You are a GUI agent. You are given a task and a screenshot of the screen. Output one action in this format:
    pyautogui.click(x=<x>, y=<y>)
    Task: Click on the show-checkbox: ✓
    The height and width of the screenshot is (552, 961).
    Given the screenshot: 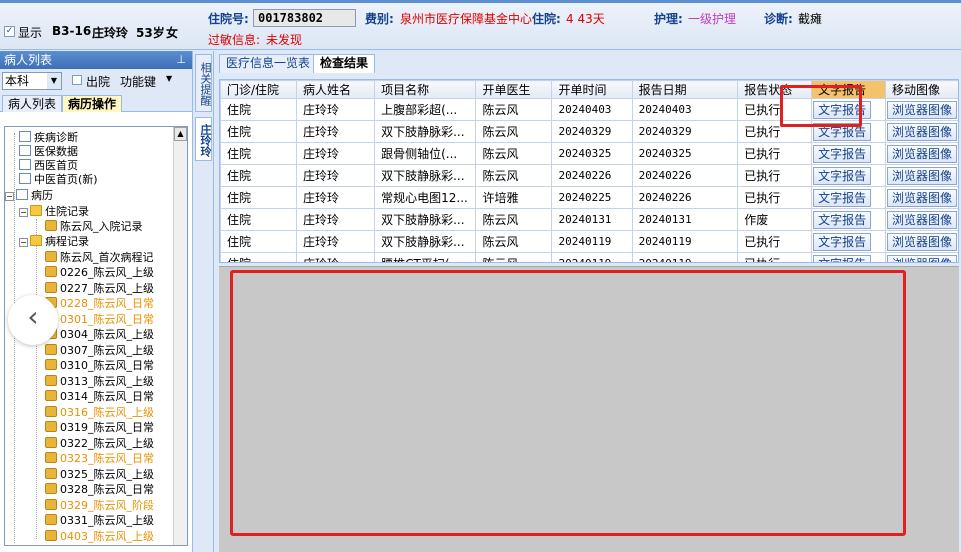 What is the action you would take?
    pyautogui.click(x=9, y=31)
    